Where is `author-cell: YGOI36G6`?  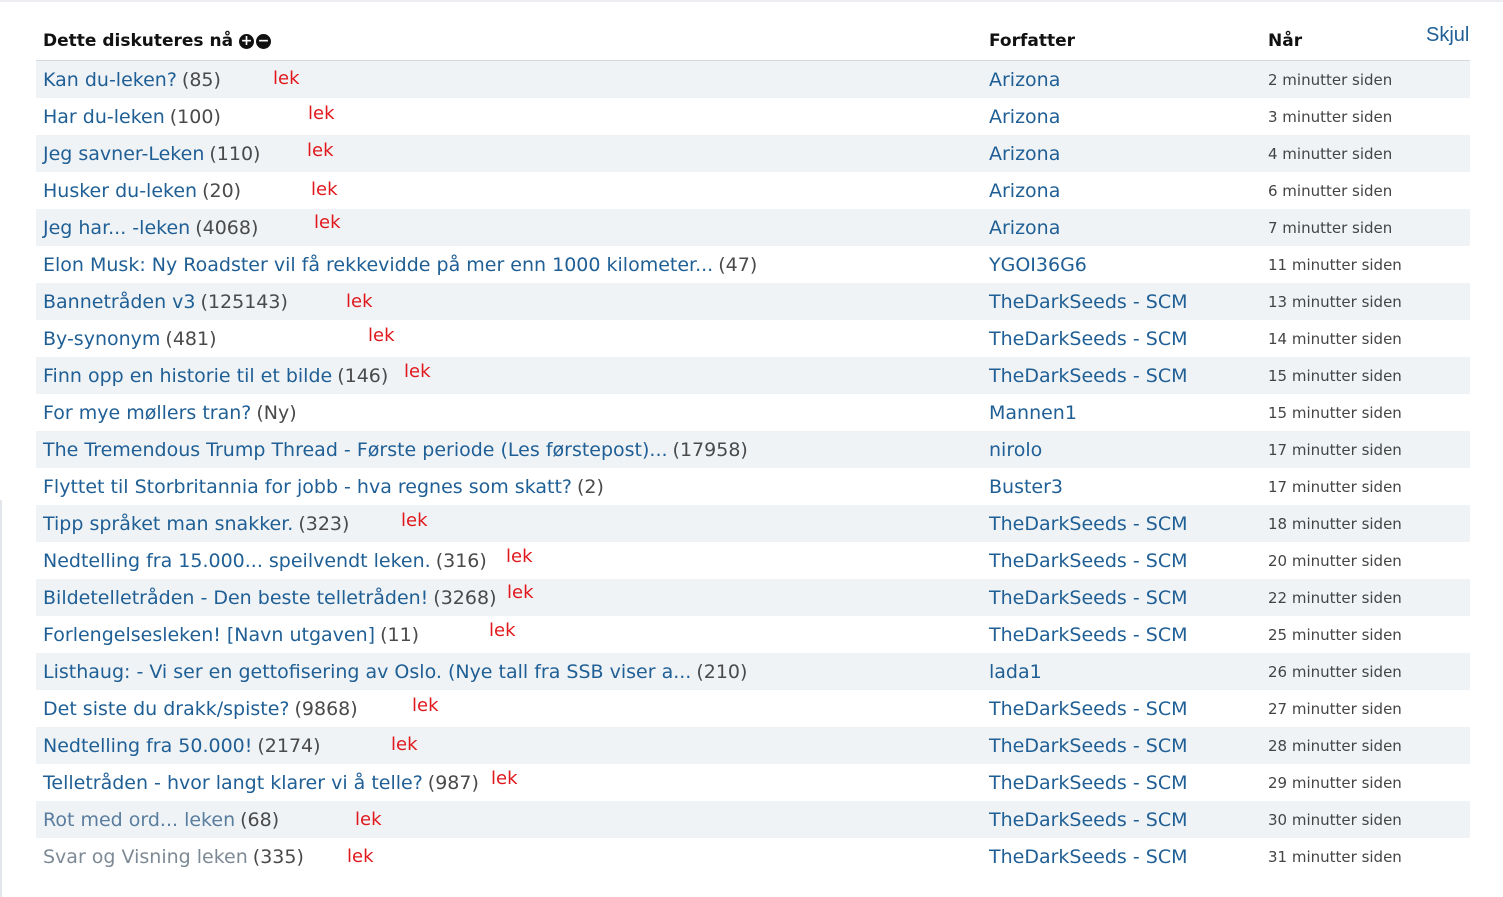
author-cell: YGOI36G6 is located at coordinates (1038, 264).